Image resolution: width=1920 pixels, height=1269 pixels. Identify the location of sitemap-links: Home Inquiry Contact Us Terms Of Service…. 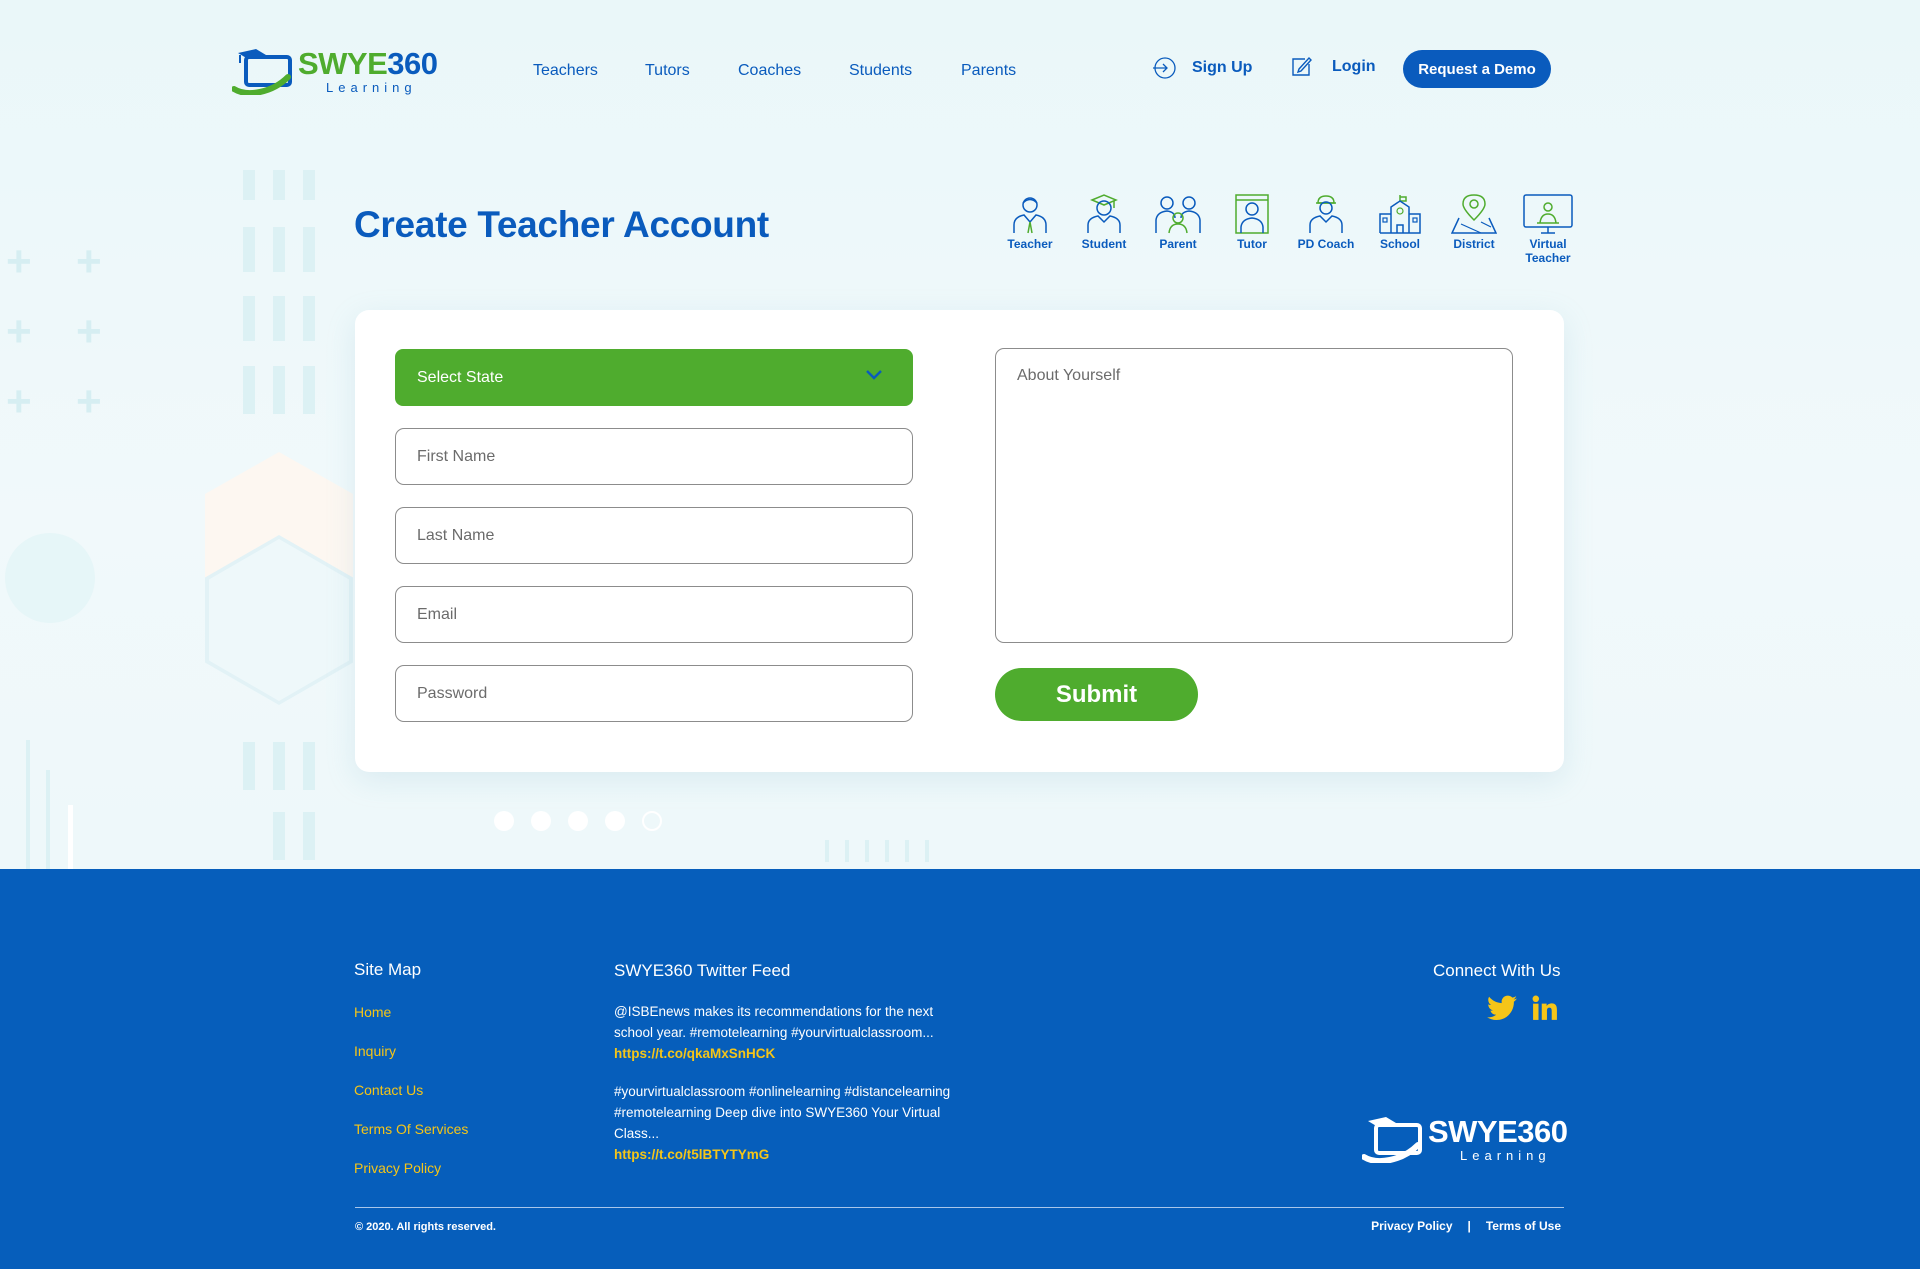
(411, 1101).